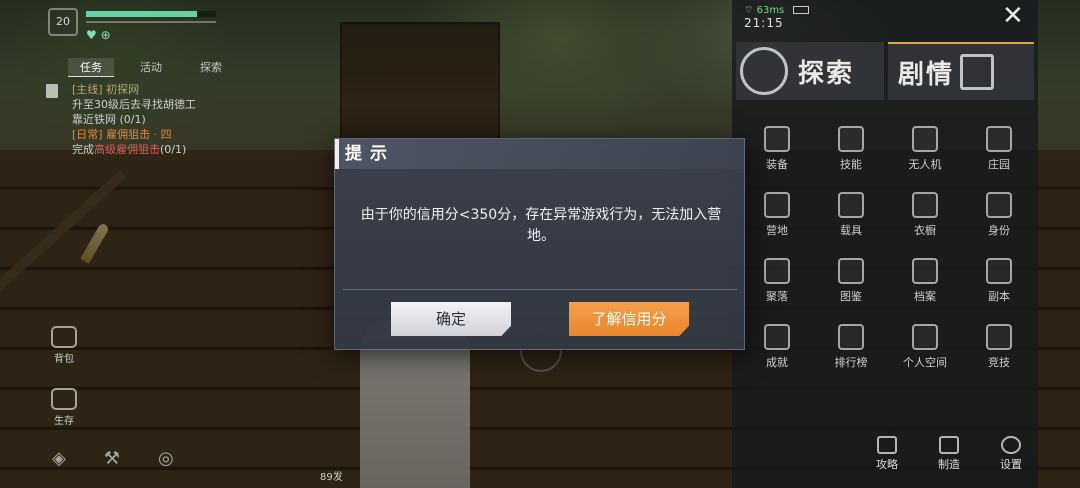 This screenshot has height=488, width=1080. I want to click on menu-grid: 装备 技能 无人机 庄园营地 载具 衣橱 身份聚落 图鉴 档案 副本成就 排行榜 个人空间 竞技, so click(888, 248).